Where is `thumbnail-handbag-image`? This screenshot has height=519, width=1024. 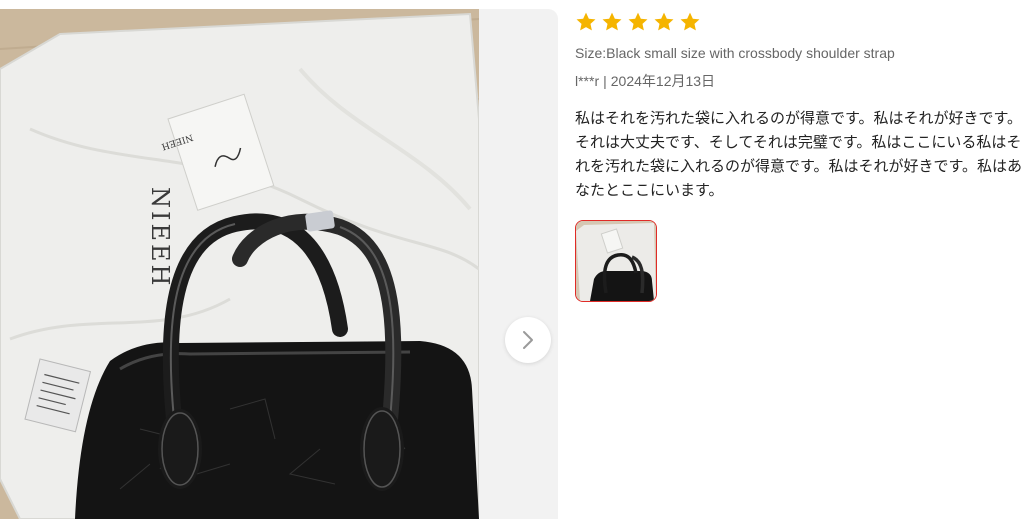
thumbnail-handbag-image is located at coordinates (616, 261).